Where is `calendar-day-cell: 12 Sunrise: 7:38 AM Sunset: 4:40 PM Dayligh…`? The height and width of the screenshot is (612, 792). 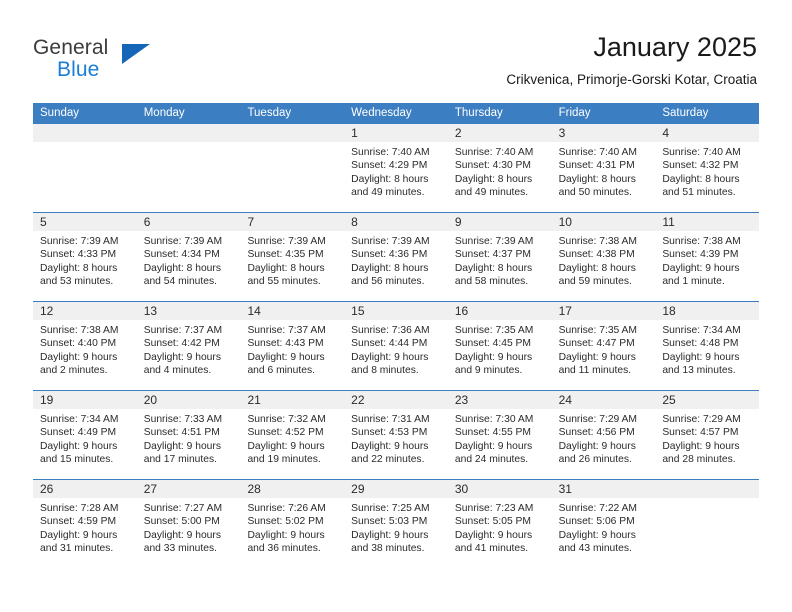
calendar-day-cell: 12 Sunrise: 7:38 AM Sunset: 4:40 PM Dayligh… is located at coordinates (85, 346).